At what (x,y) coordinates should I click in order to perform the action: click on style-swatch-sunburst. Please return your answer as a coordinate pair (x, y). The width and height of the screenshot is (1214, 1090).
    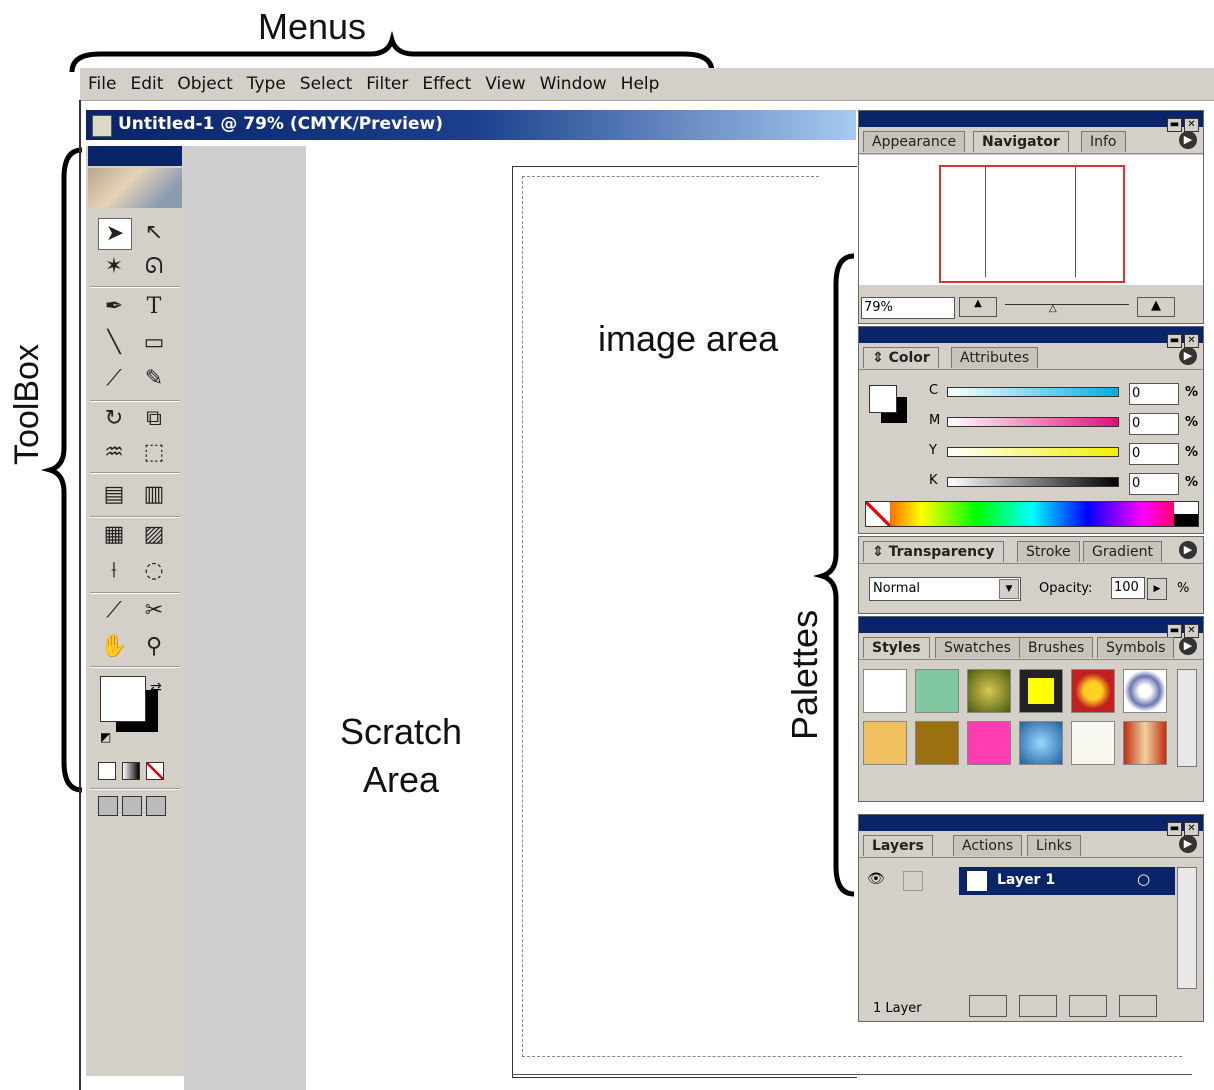
    Looking at the image, I should click on (1093, 691).